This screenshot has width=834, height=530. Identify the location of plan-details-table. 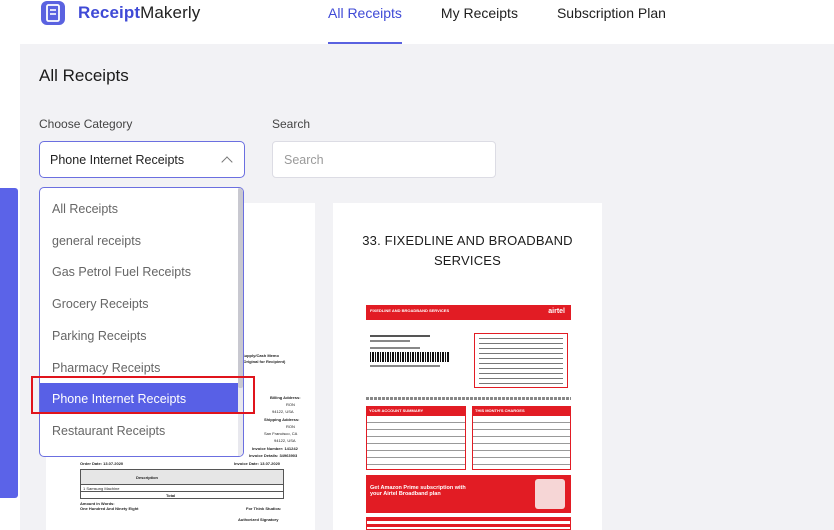
(468, 523).